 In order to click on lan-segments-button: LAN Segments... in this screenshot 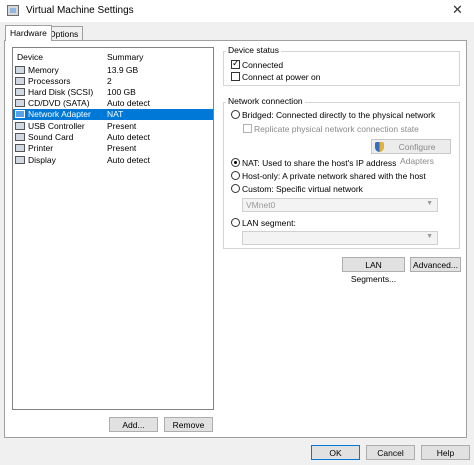, I will do `click(373, 270)`.